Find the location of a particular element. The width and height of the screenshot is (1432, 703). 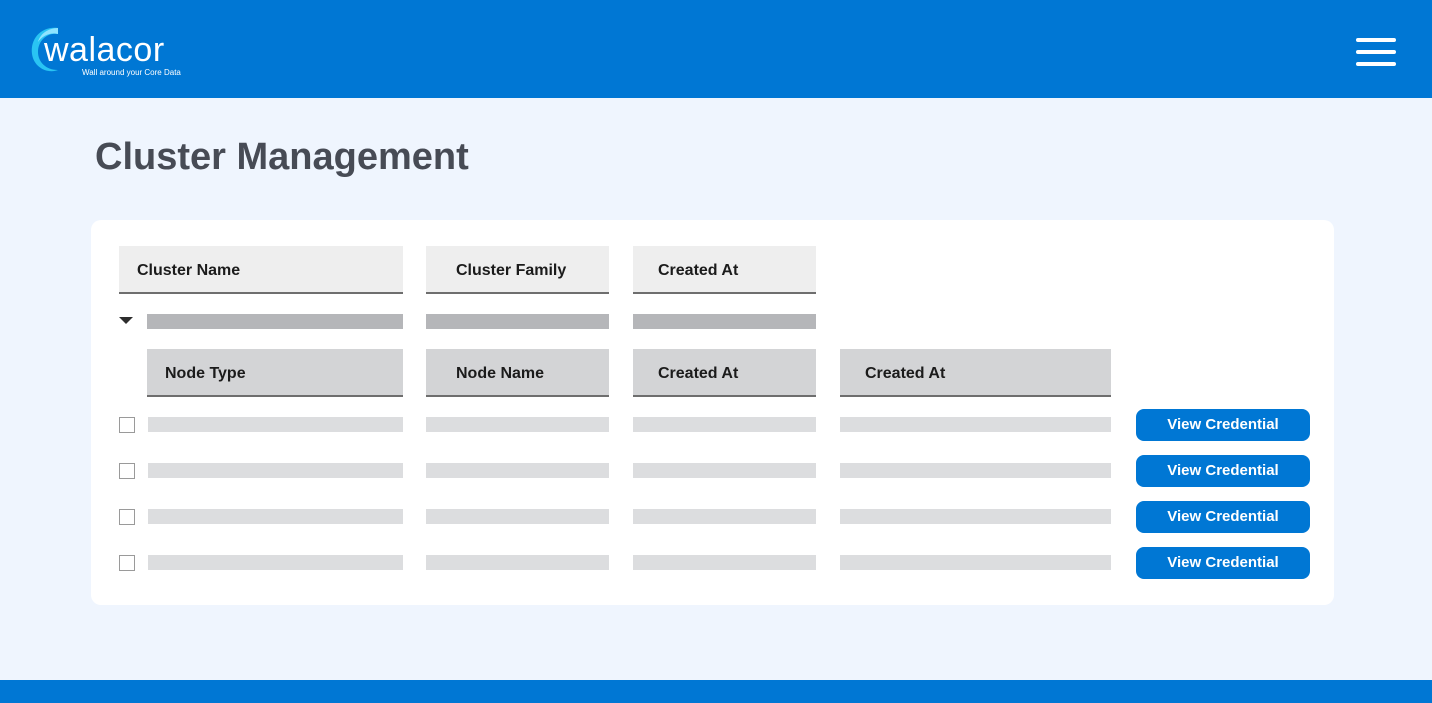

column-header-node-created-at-2: Created At is located at coordinates (975, 373).